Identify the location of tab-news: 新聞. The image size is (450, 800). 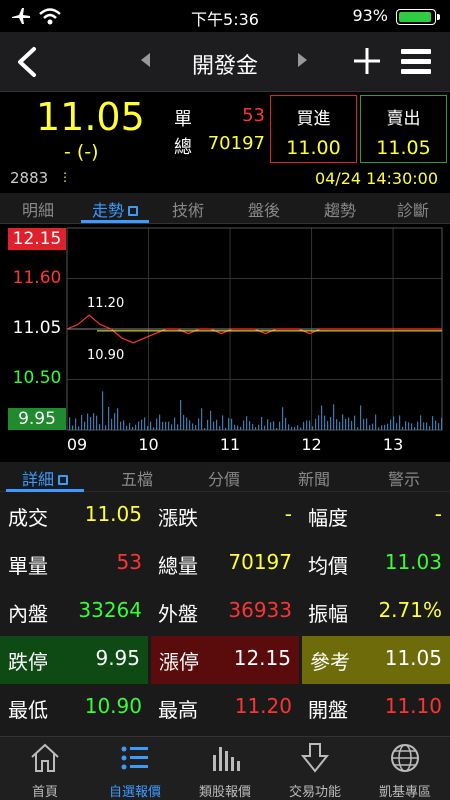
(314, 478).